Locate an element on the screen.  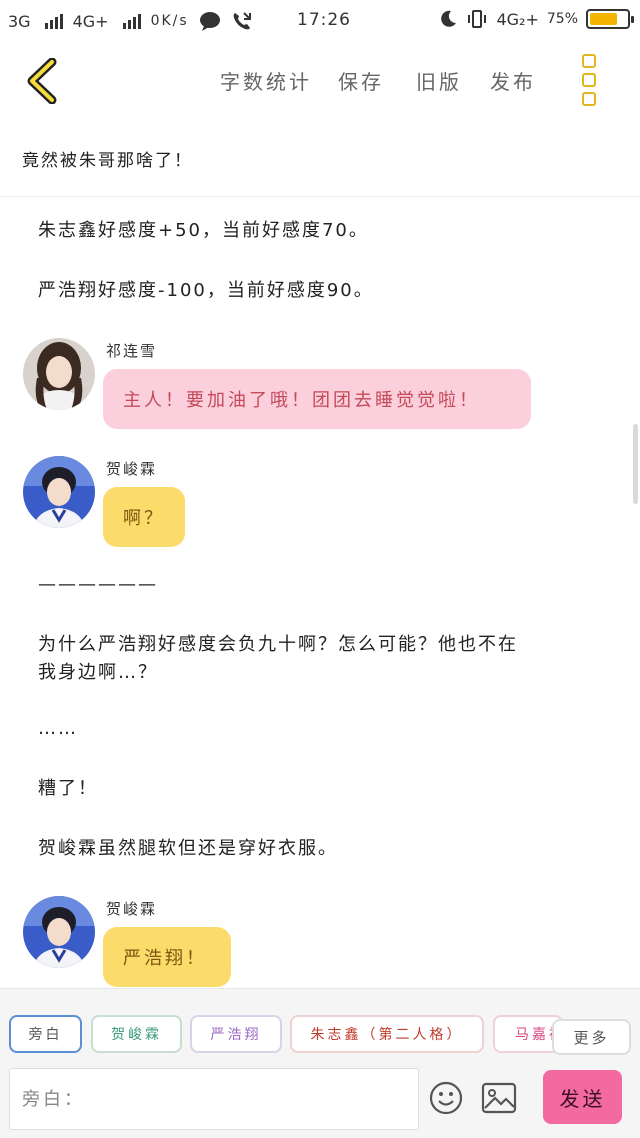
moon-icon is located at coordinates (449, 18).